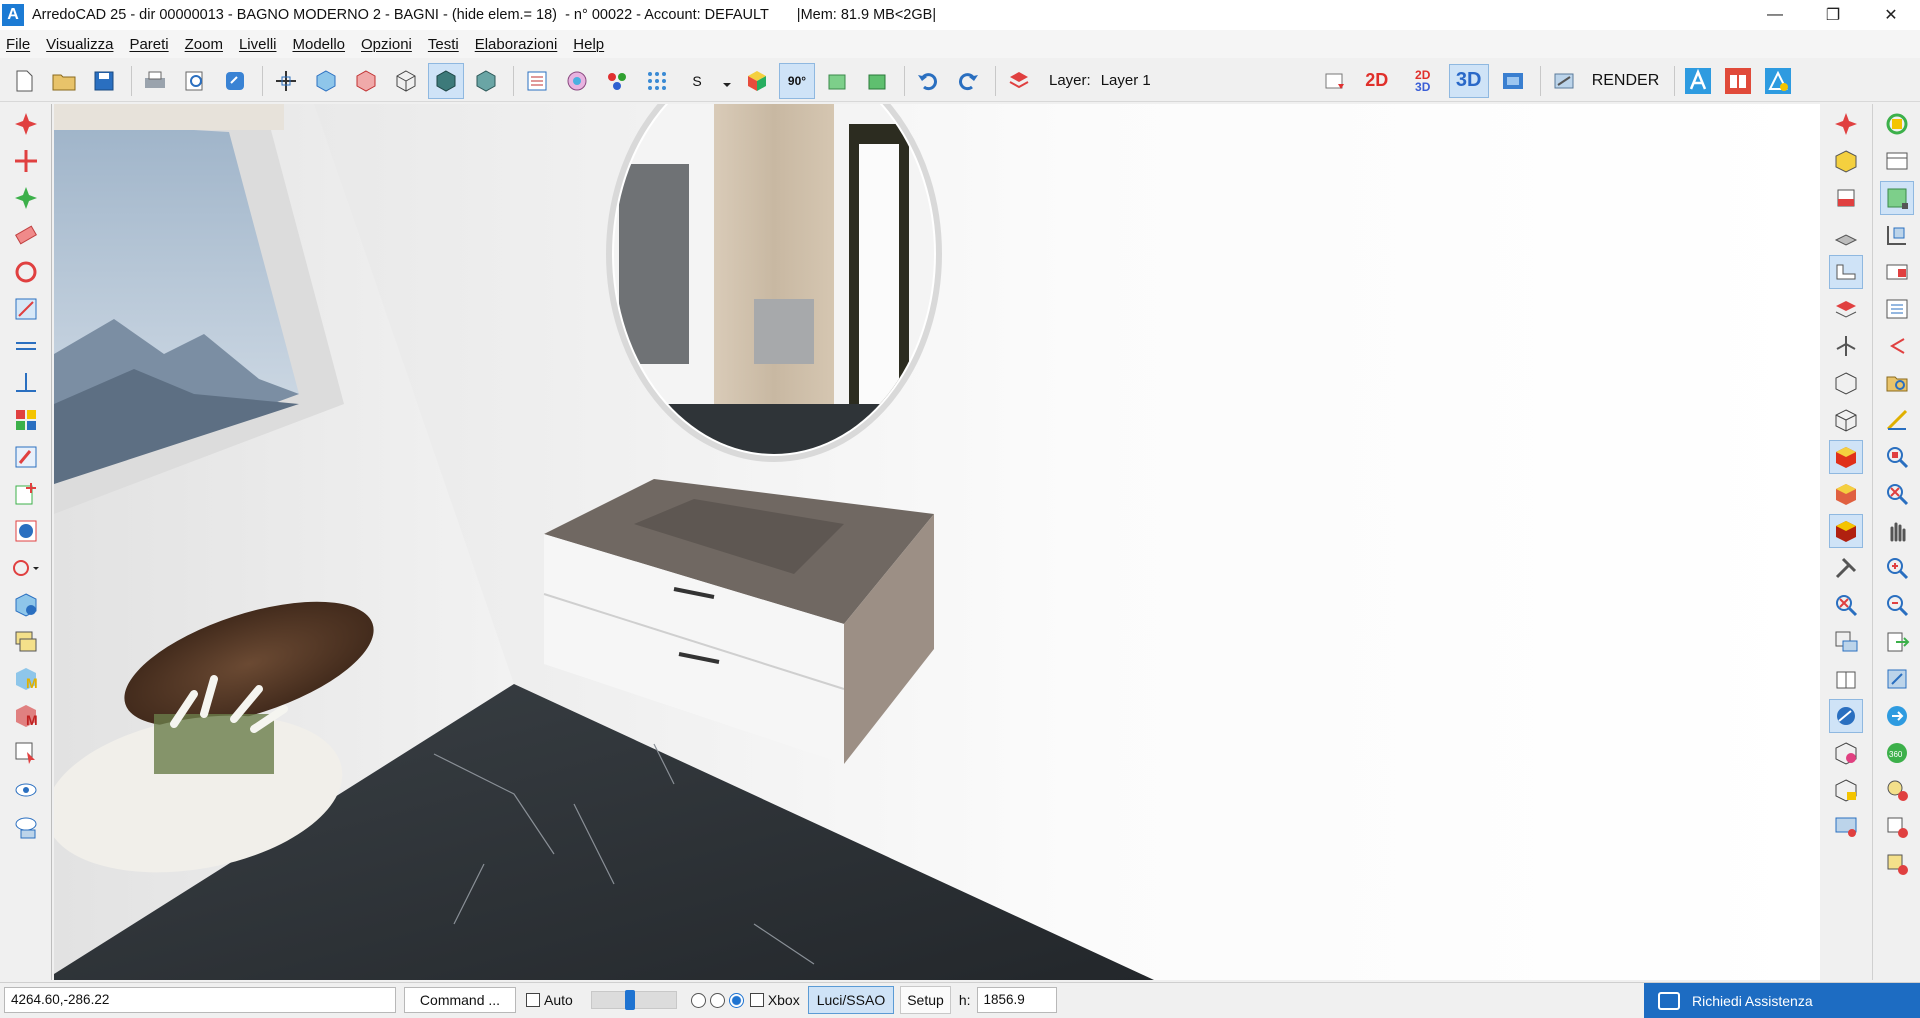 The width and height of the screenshot is (1920, 1018). What do you see at coordinates (968, 81) in the screenshot?
I see `redo-icon` at bounding box center [968, 81].